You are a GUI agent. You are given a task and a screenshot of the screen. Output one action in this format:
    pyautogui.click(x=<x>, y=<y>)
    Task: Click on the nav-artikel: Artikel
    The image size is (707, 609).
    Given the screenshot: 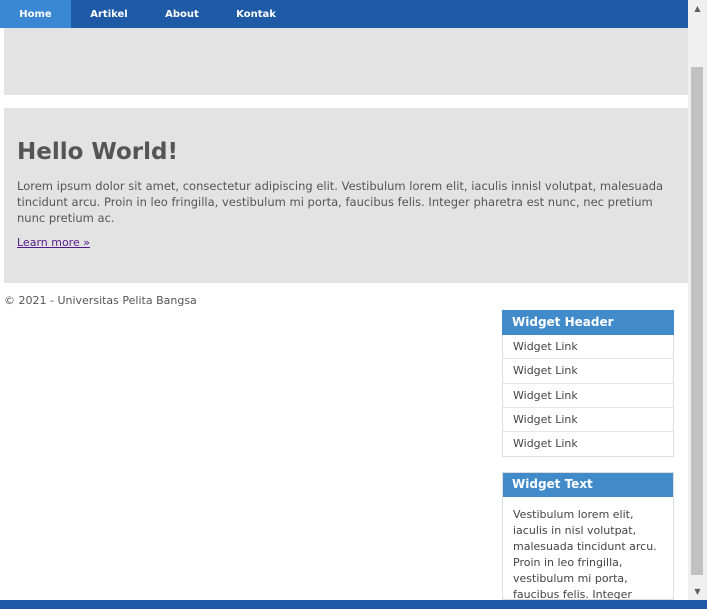 What is the action you would take?
    pyautogui.click(x=109, y=14)
    